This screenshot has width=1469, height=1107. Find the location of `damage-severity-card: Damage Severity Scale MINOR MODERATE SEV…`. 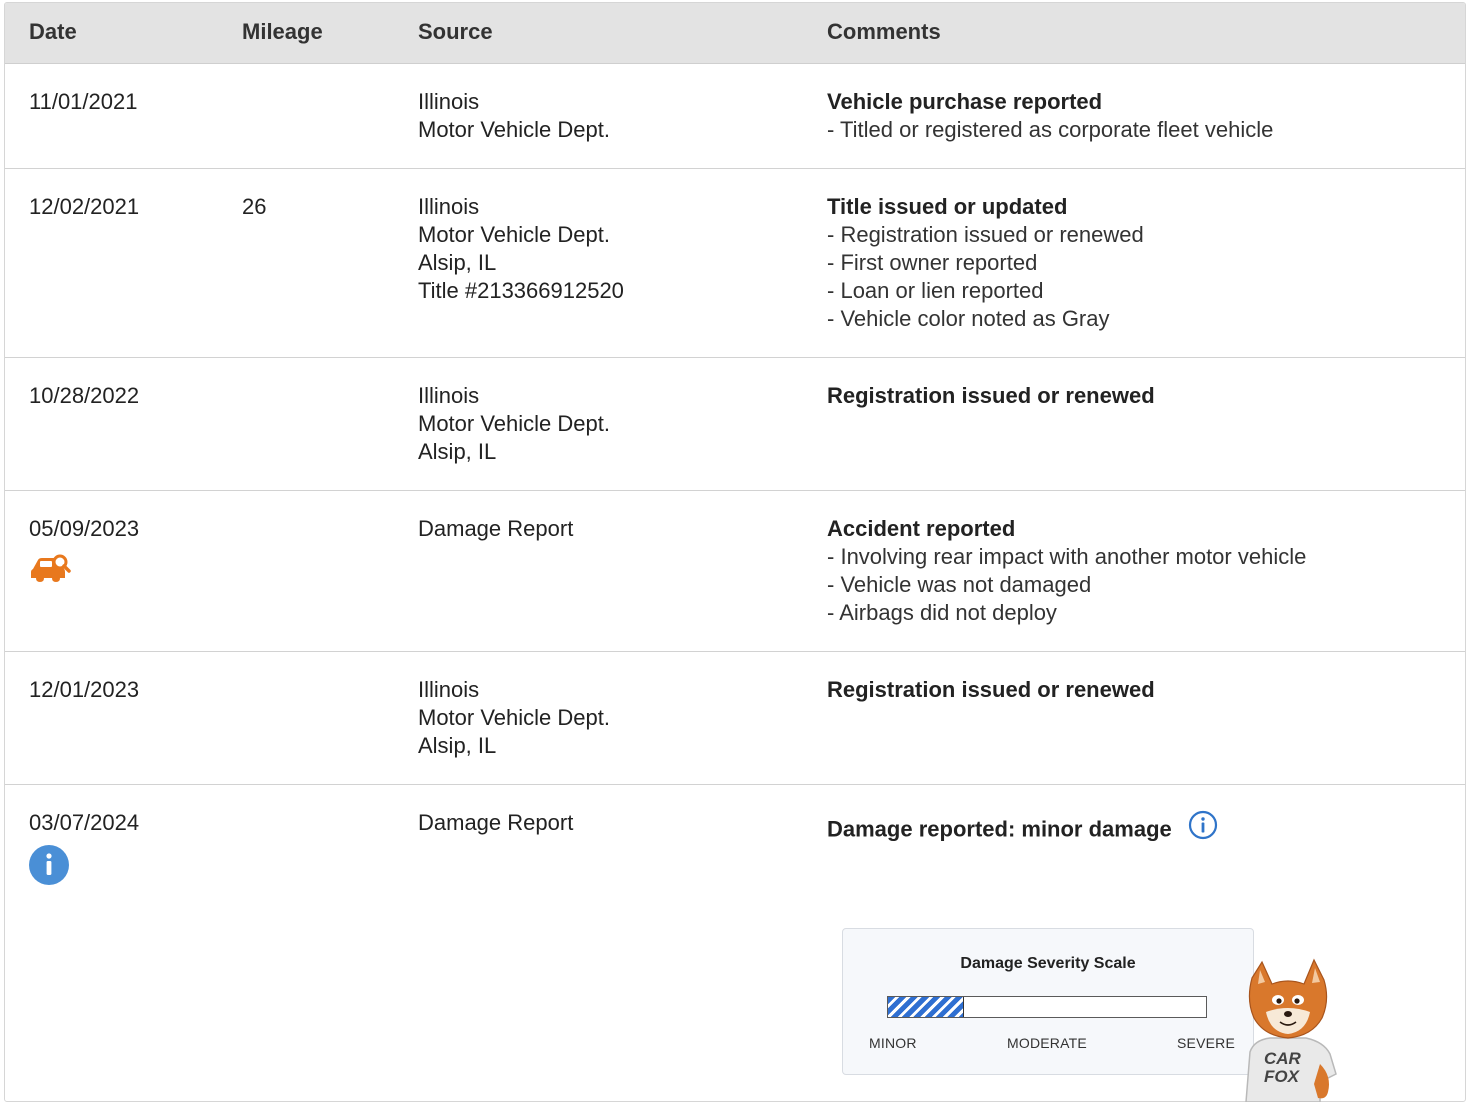

damage-severity-card: Damage Severity Scale MINOR MODERATE SEV… is located at coordinates (1048, 1001).